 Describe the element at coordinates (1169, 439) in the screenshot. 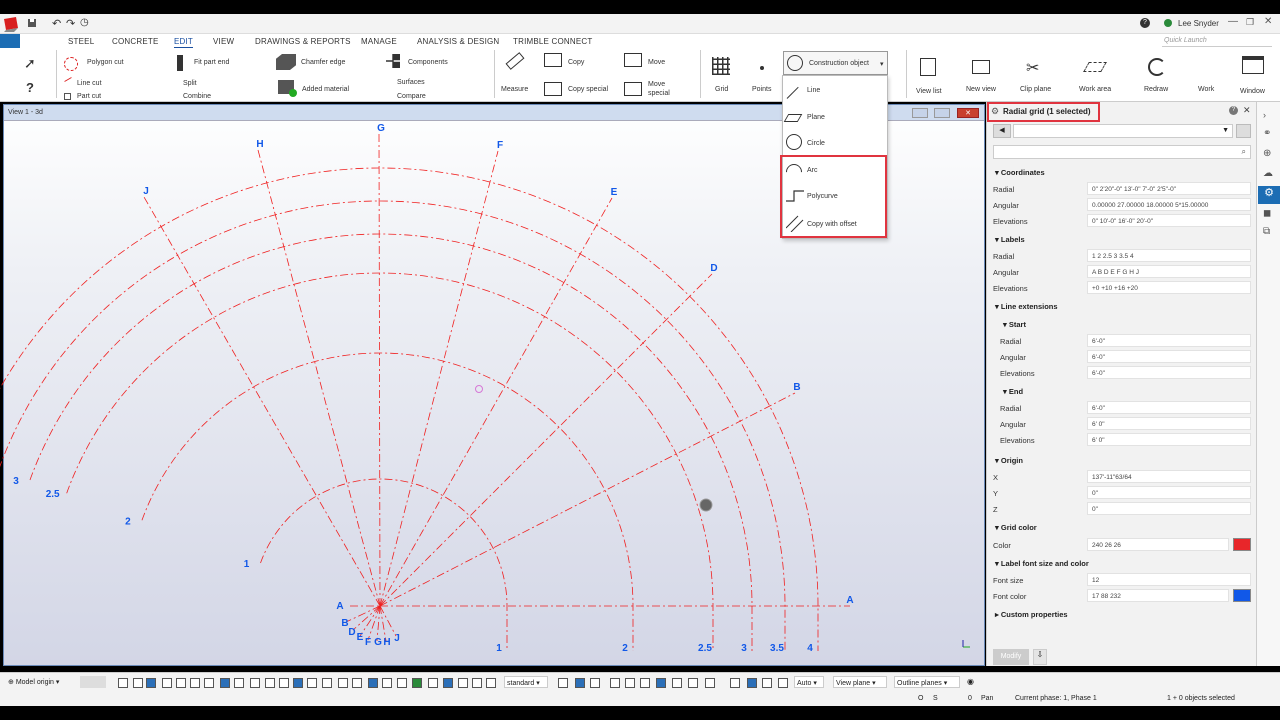

I see `end-elev-field: 6' 0"` at that location.